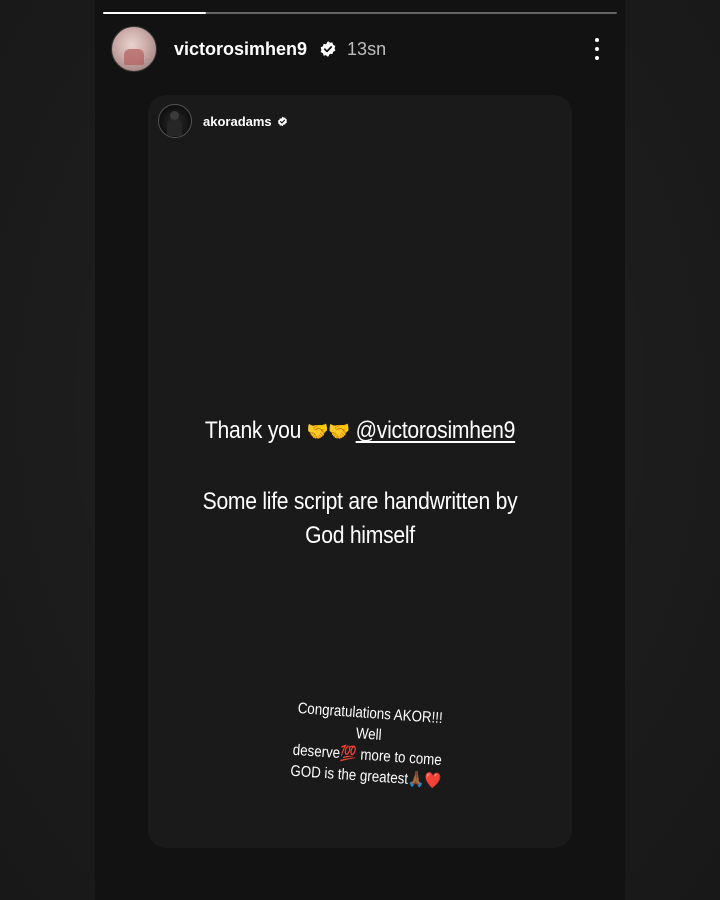 The width and height of the screenshot is (720, 900). Describe the element at coordinates (316, 752) in the screenshot. I see `congrats-deserve: deserve` at that location.